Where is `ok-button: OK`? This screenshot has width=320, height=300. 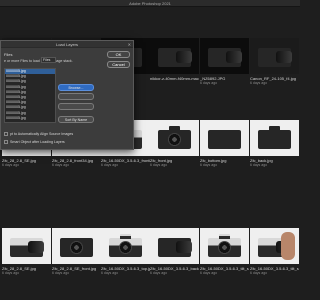
ok-button: OK is located at coordinates (118, 54).